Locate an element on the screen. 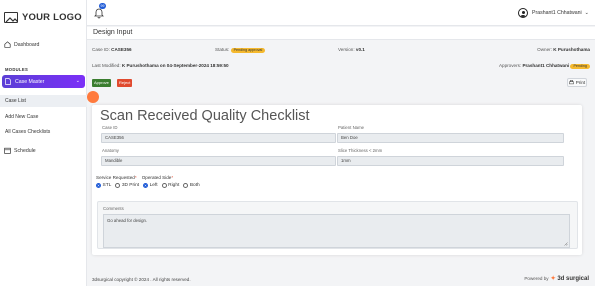 This screenshot has height=286, width=595. owner-value: K Purushothama is located at coordinates (571, 49).